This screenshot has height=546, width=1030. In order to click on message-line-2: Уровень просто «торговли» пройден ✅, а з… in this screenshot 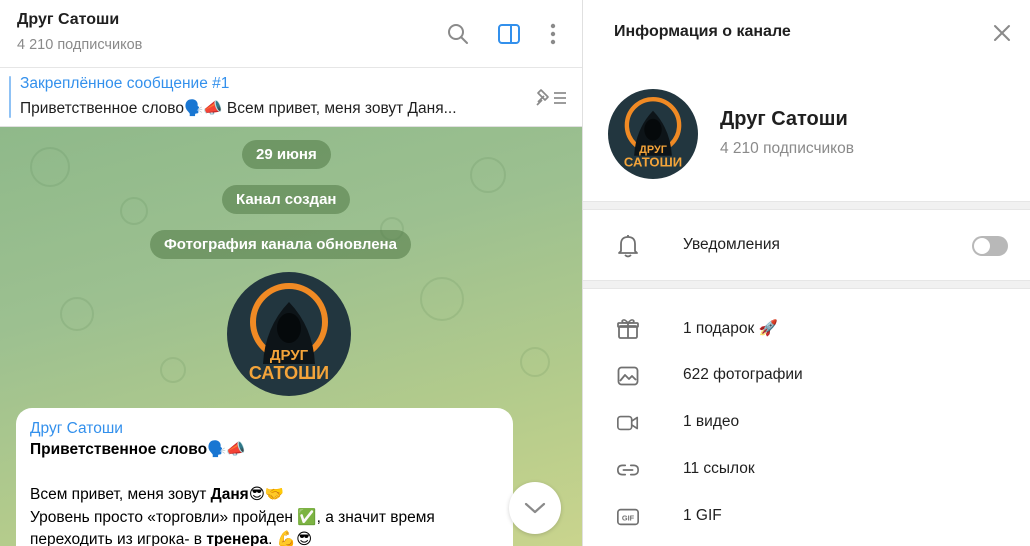, I will do `click(232, 517)`.